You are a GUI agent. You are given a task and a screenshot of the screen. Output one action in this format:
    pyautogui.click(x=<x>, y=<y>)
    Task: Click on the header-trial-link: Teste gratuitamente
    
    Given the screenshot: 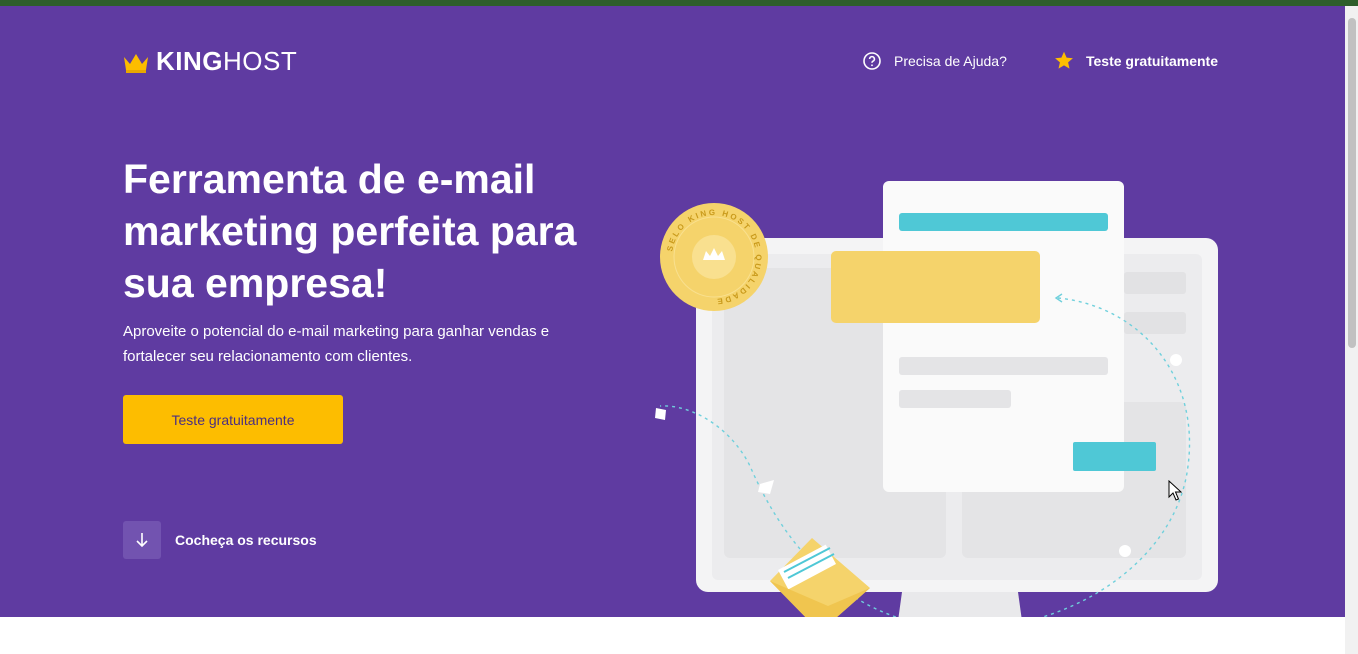 What is the action you would take?
    pyautogui.click(x=1136, y=60)
    